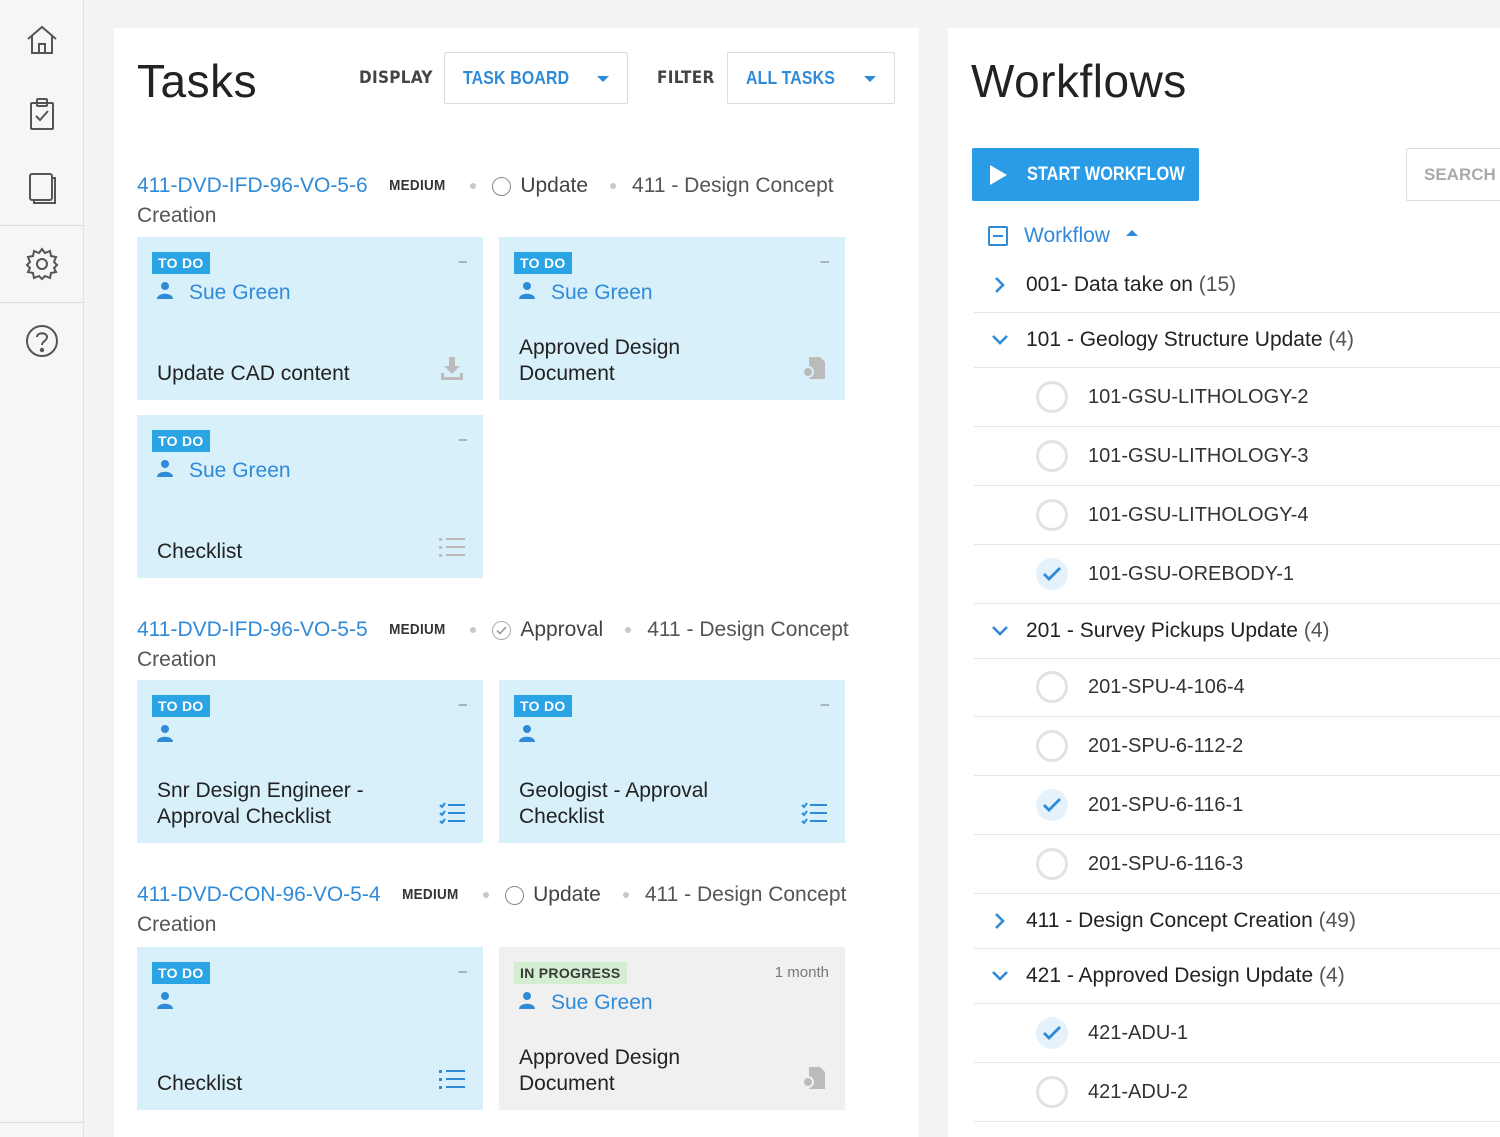 The image size is (1500, 1137). I want to click on workflow-group-count: (49), so click(1337, 920).